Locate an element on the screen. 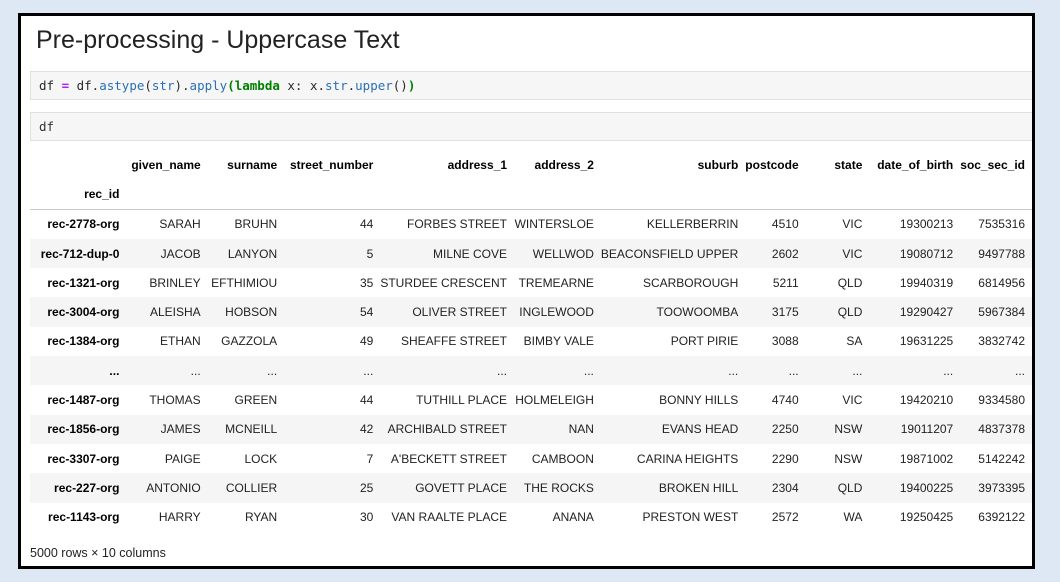  table-cell: 5211 is located at coordinates (785, 282).